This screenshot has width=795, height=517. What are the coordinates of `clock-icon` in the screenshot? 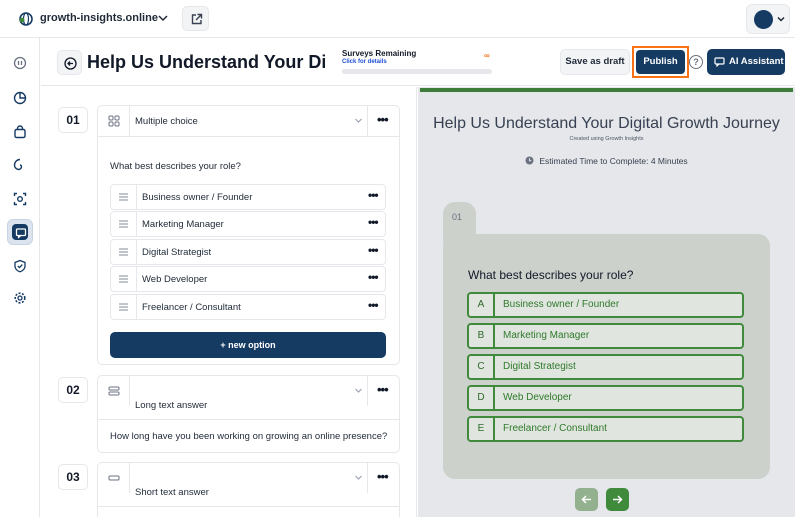 It's located at (529, 160).